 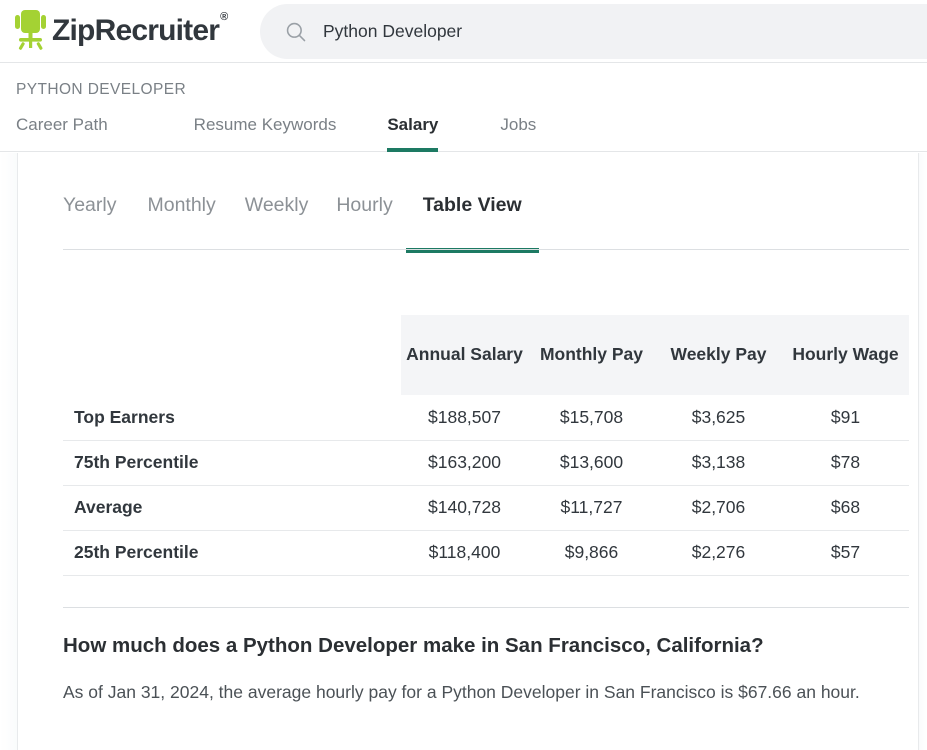 I want to click on table-row: Top Earners $188,507 $15,708 $3,625 $91, so click(x=486, y=418).